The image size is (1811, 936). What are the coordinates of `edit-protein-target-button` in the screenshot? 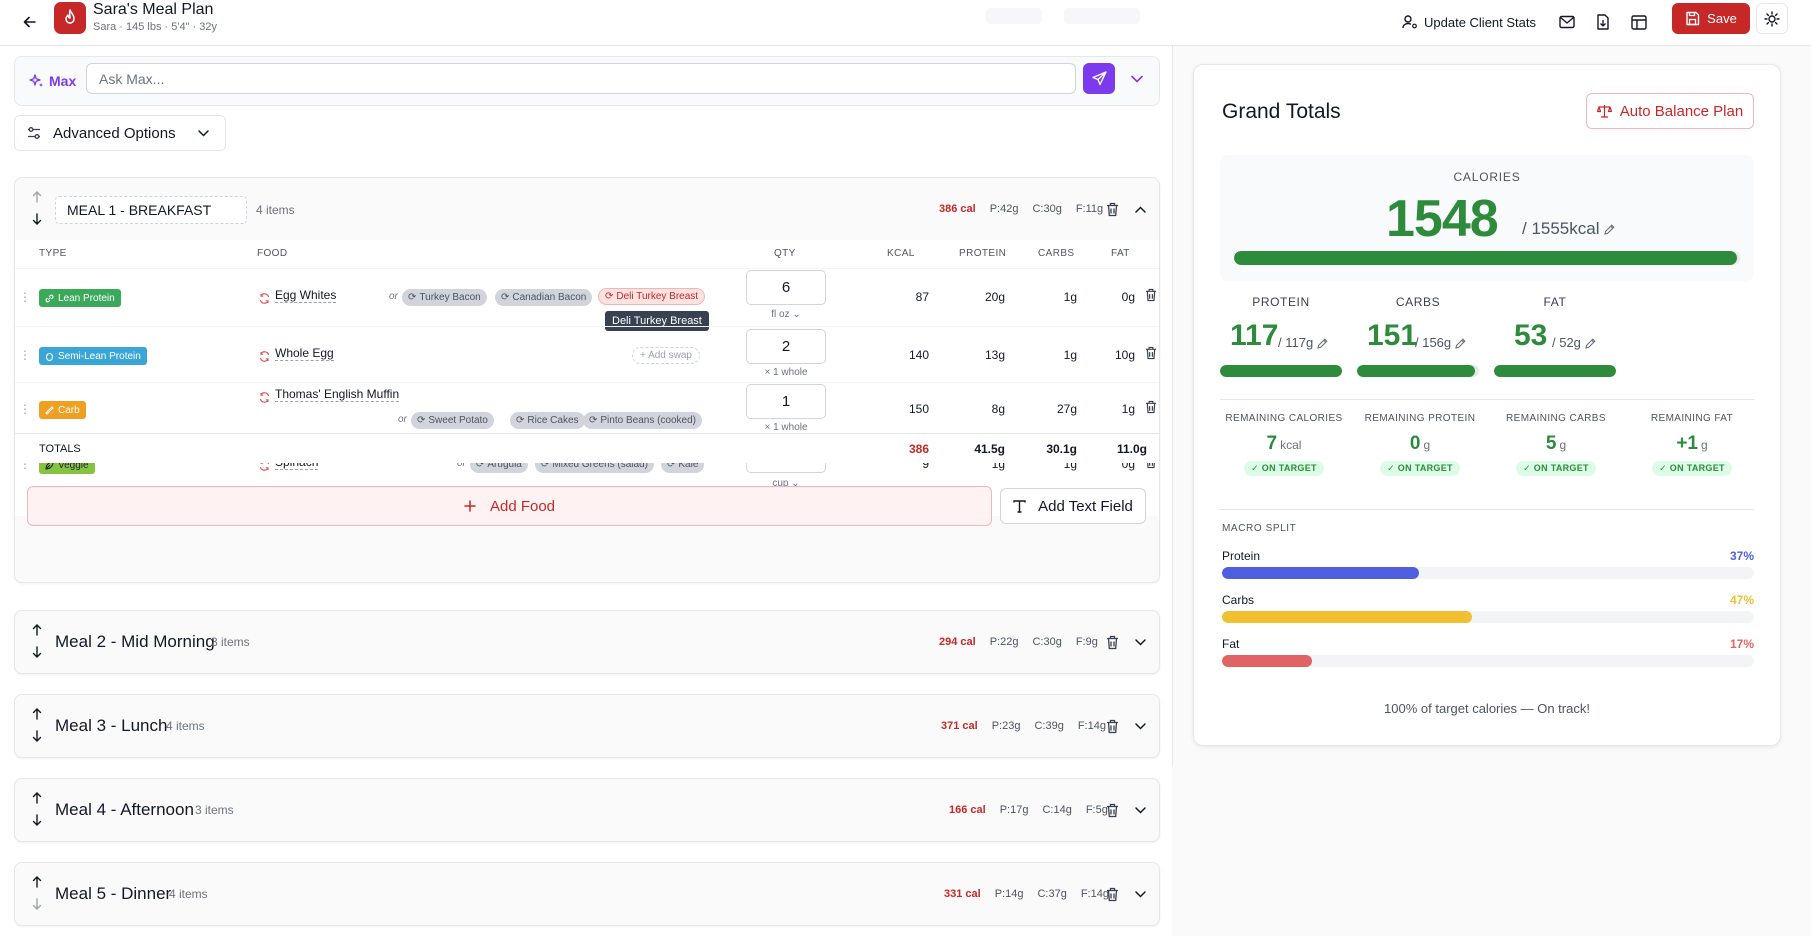 It's located at (1322, 343).